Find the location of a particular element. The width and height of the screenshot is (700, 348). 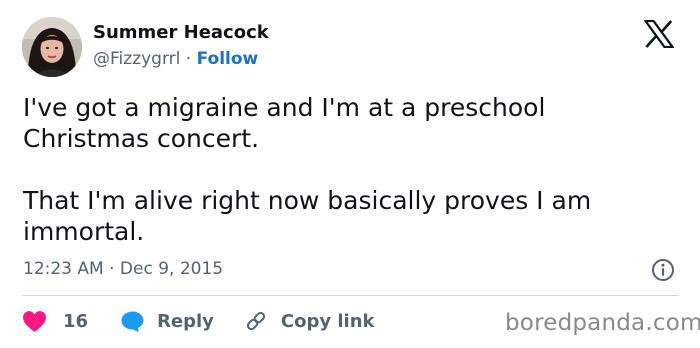

divider is located at coordinates (350, 295).